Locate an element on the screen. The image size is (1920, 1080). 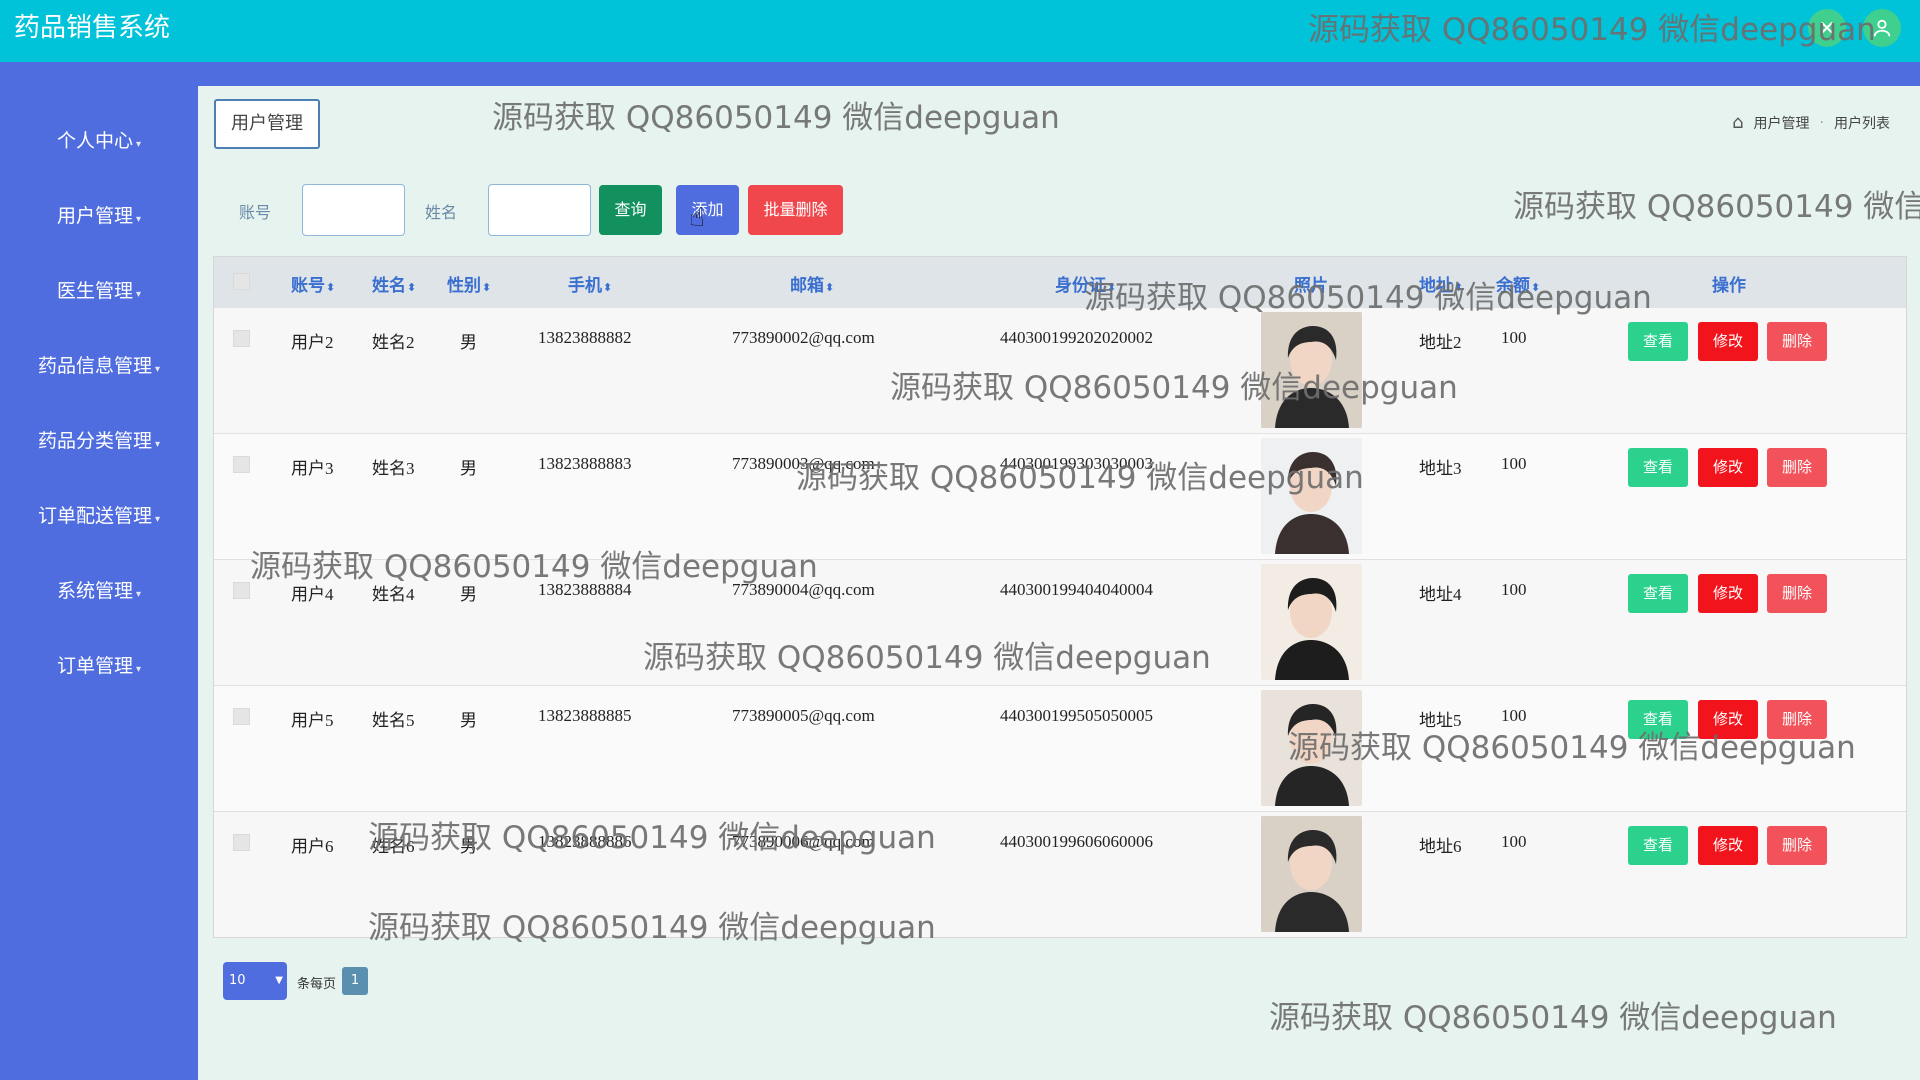
sidebar-item-orders: 订单管理 ▾ is located at coordinates (99, 666).